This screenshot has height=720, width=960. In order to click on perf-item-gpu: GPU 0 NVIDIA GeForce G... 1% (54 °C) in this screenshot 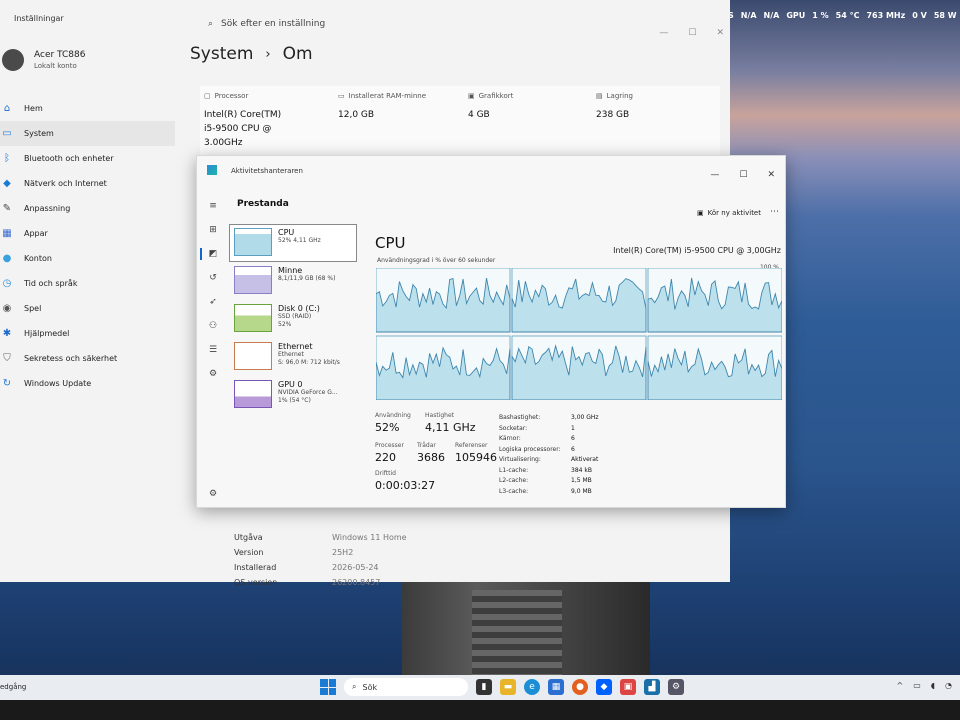, I will do `click(293, 395)`.